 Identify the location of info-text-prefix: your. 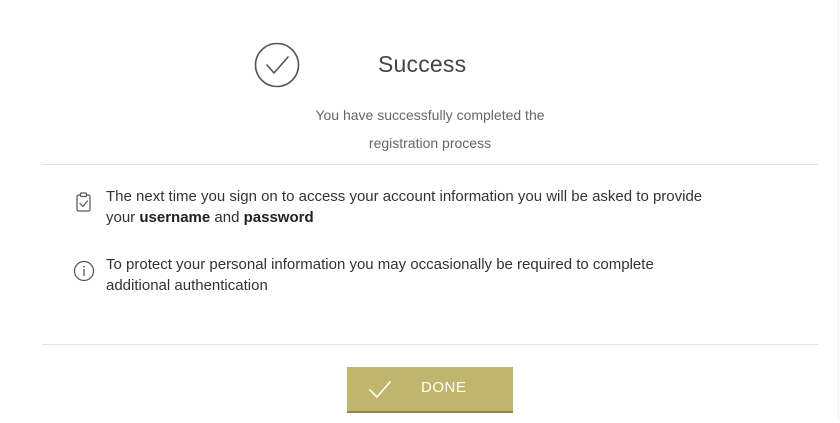
(123, 217).